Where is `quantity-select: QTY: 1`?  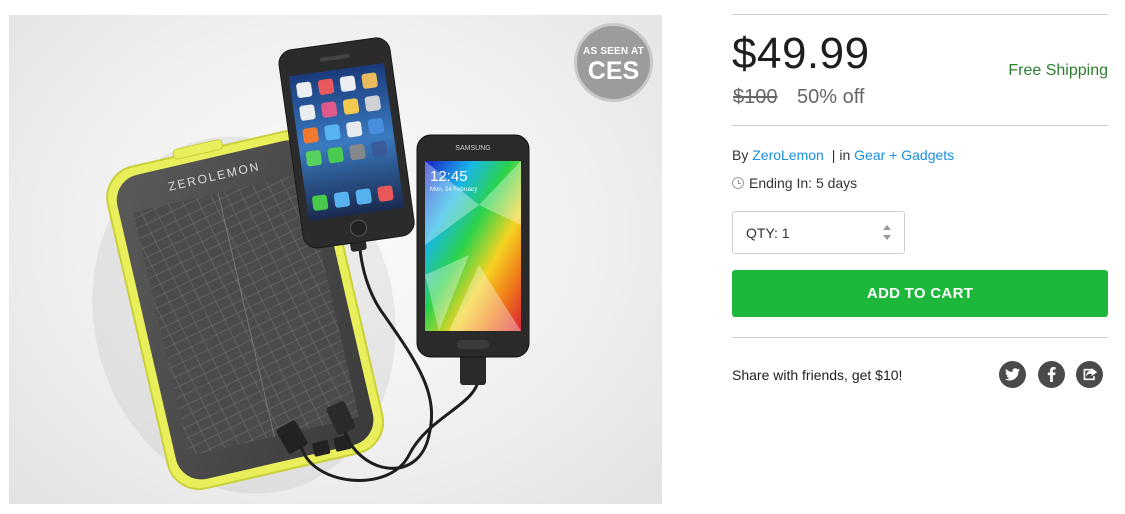
quantity-select: QTY: 1 is located at coordinates (818, 232).